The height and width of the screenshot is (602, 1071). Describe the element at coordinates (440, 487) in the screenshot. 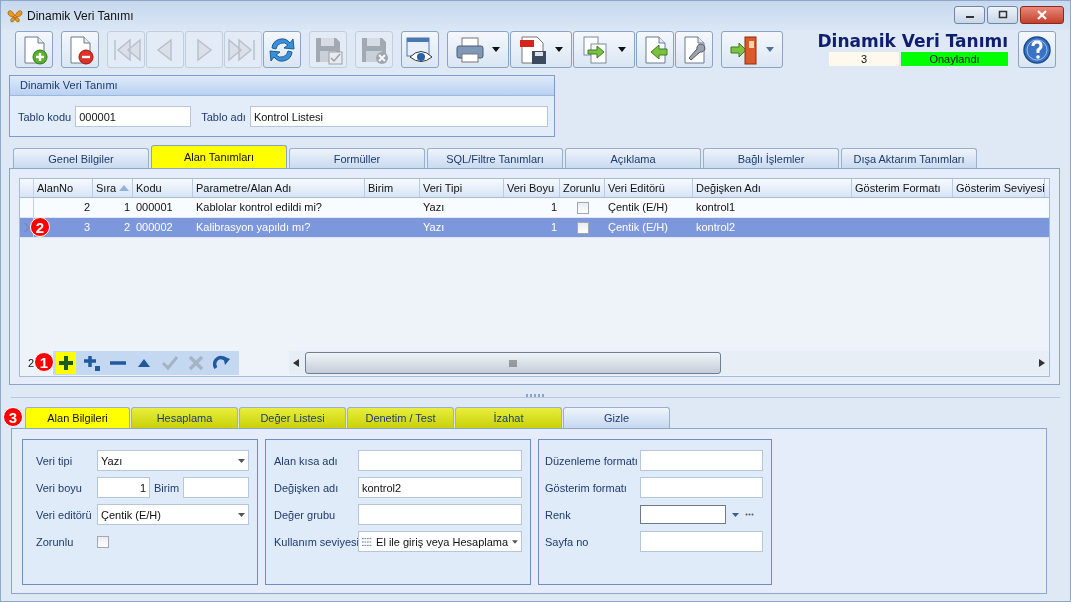

I see `input-field: kontrol2` at that location.